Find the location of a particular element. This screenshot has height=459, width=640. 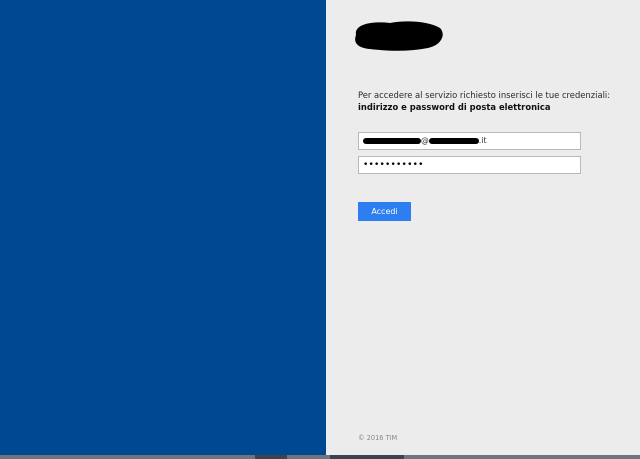

email-field: @ .it is located at coordinates (469, 141).